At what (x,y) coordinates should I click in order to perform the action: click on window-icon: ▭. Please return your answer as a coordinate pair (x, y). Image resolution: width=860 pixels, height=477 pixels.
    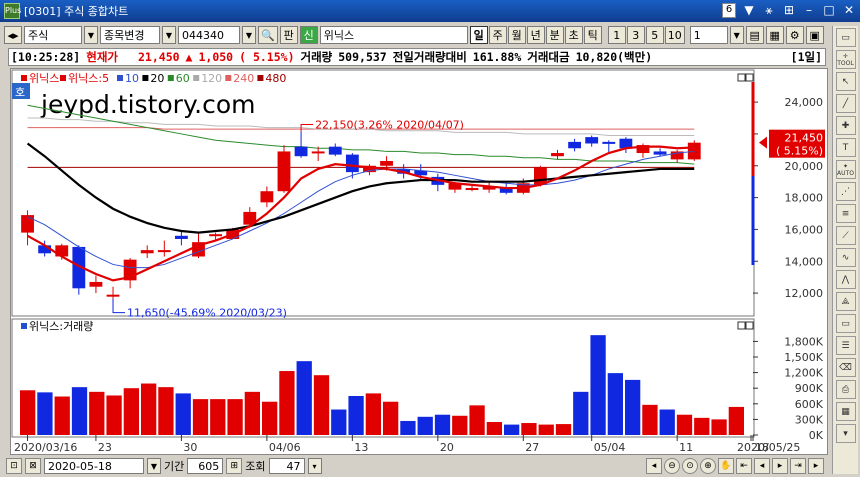
    Looking at the image, I should click on (845, 323).